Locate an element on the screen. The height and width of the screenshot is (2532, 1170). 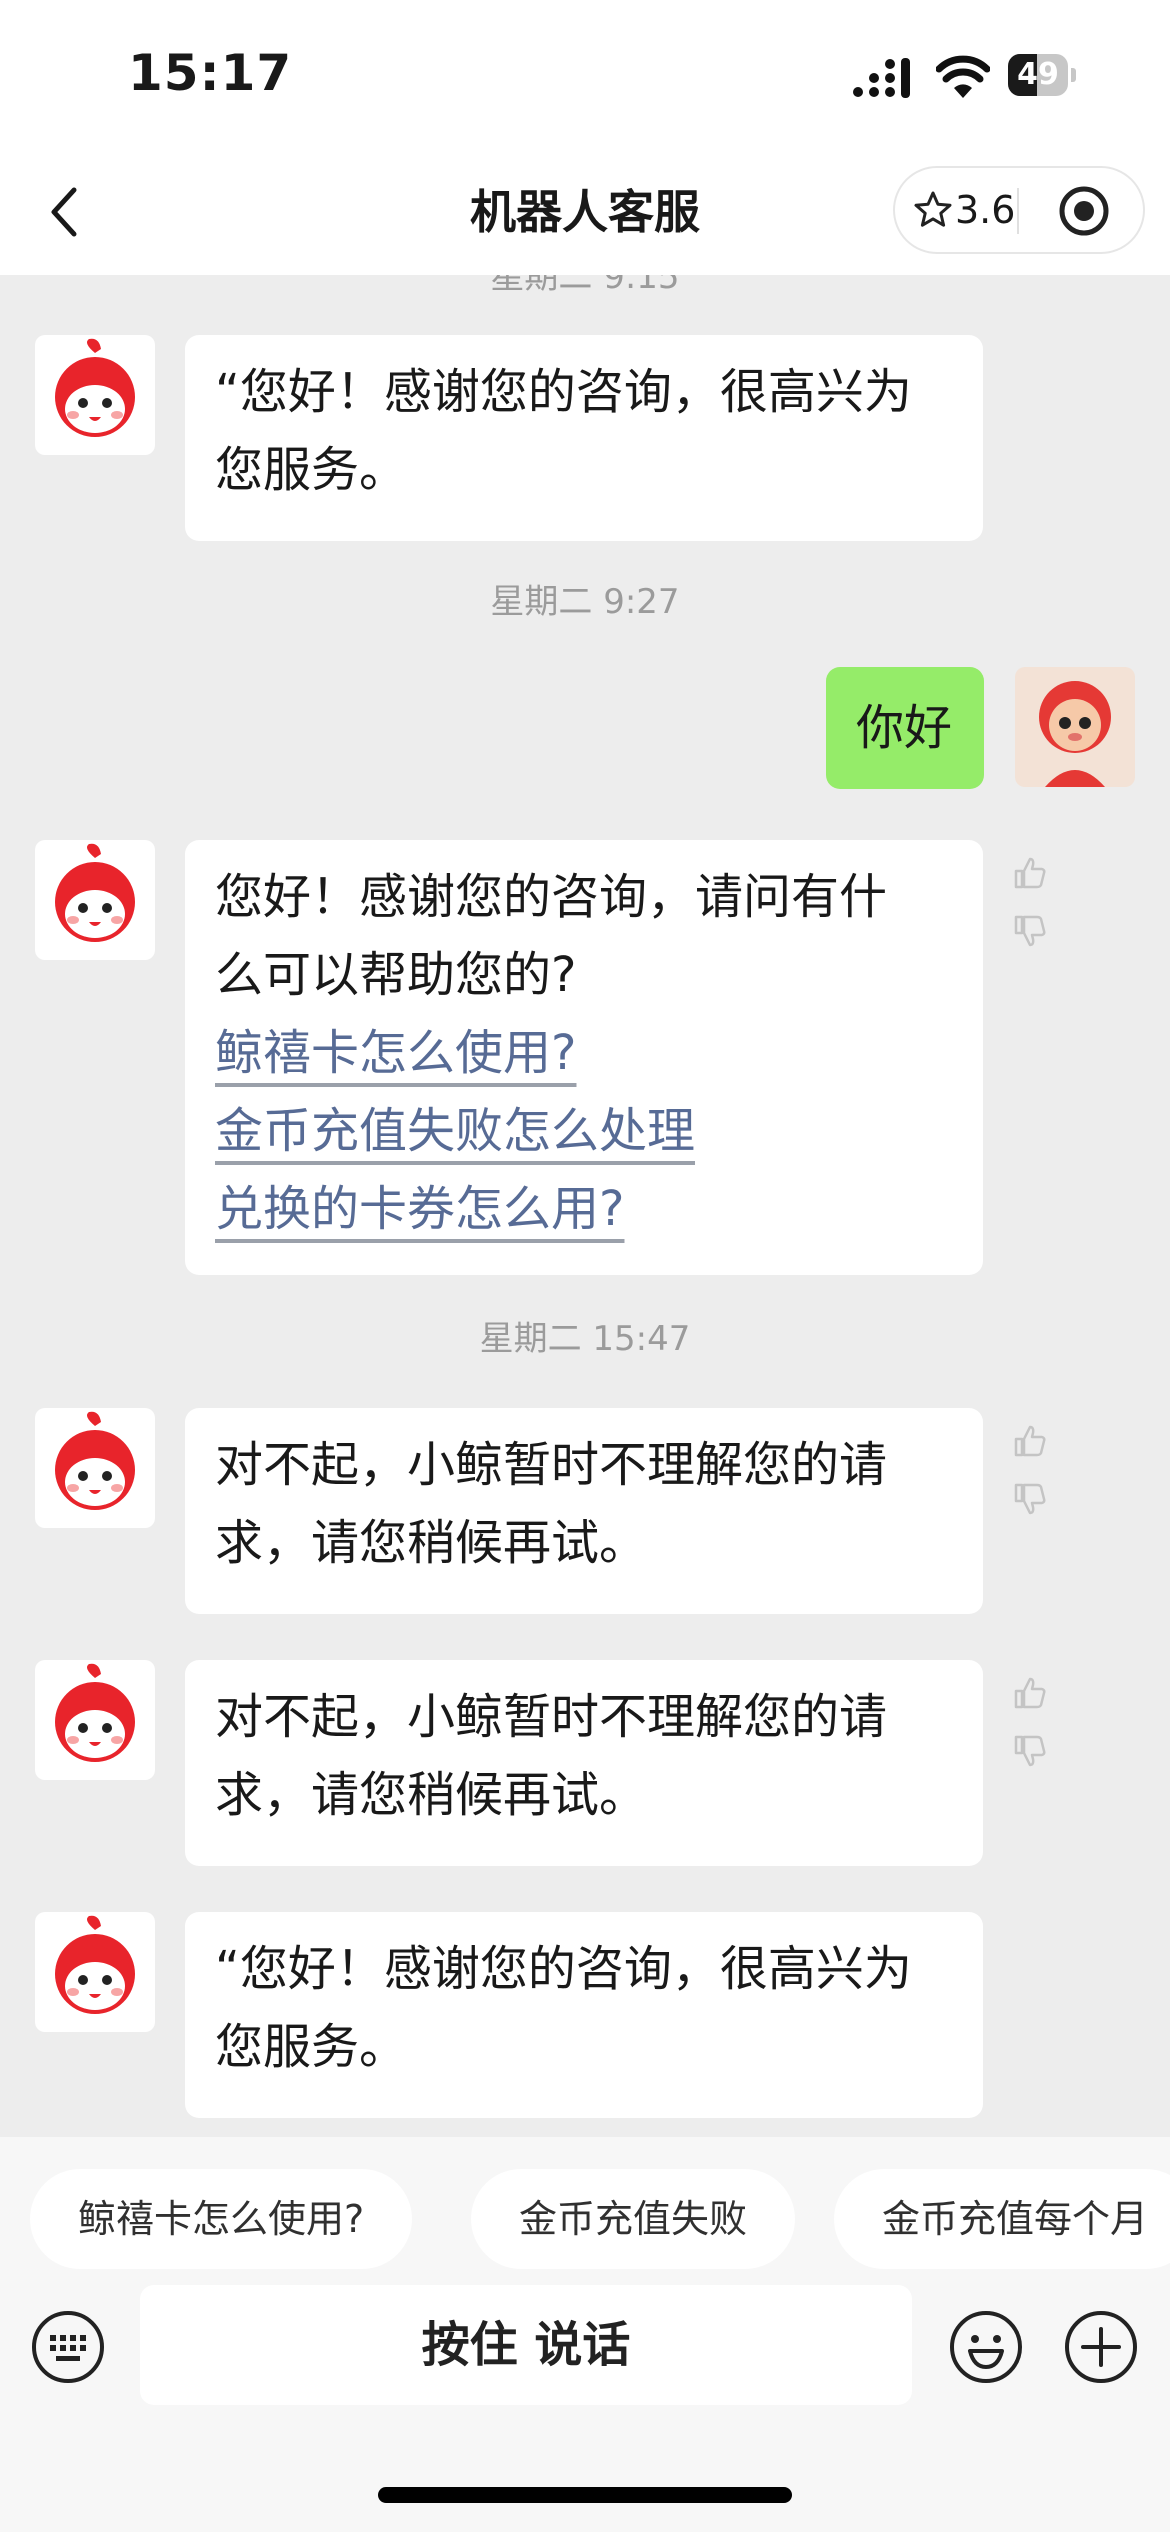
record-target-icon is located at coordinates (1084, 211).